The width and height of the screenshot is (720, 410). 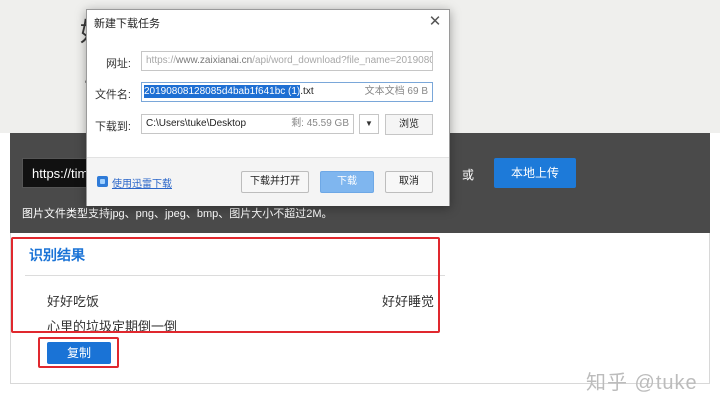 What do you see at coordinates (78, 352) in the screenshot?
I see `highlight-box-copy` at bounding box center [78, 352].